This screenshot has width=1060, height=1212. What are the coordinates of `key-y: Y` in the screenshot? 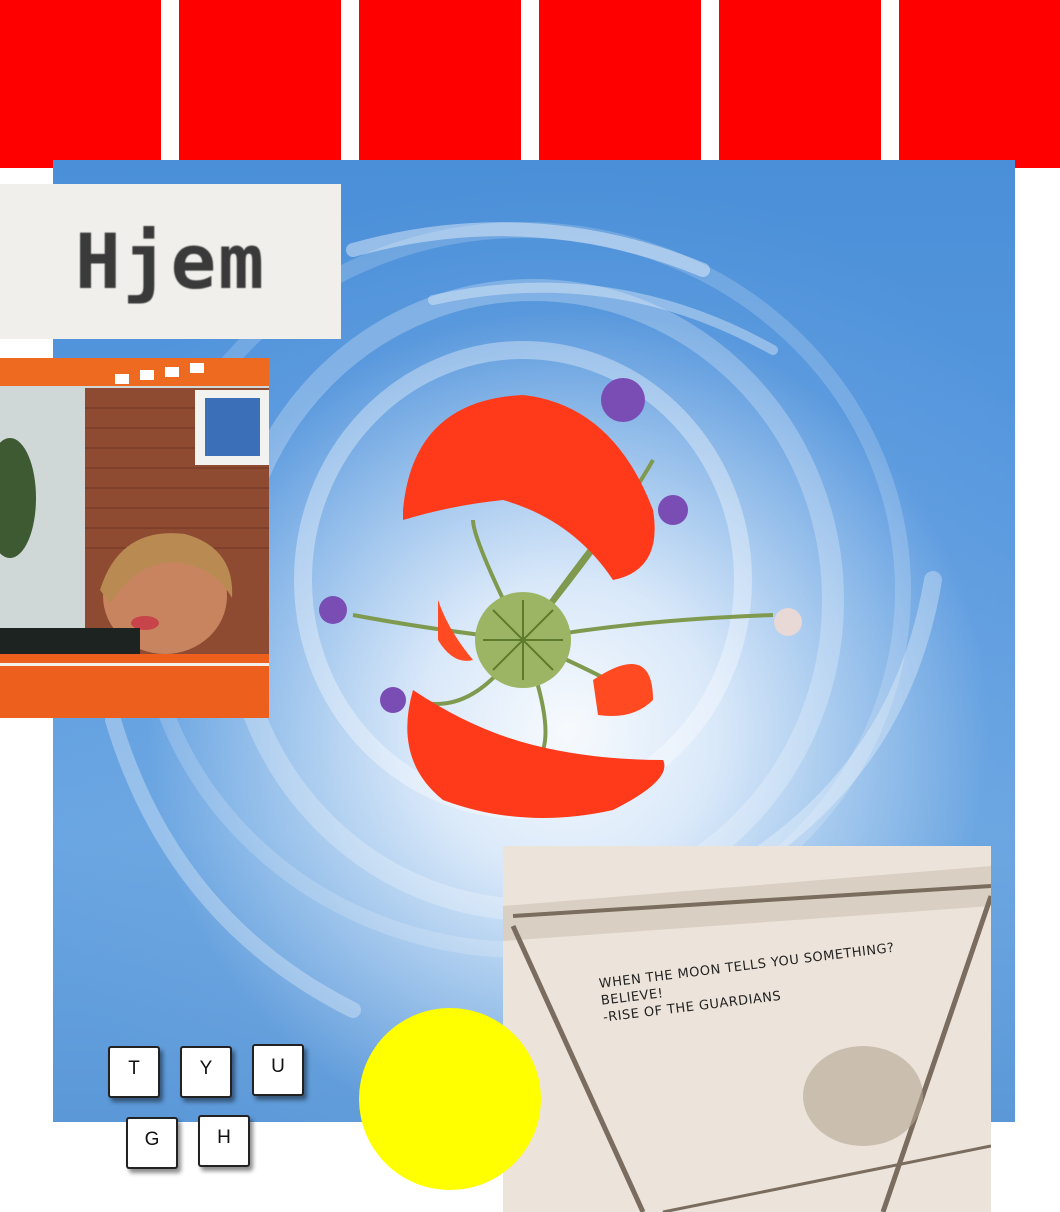 It's located at (206, 1072).